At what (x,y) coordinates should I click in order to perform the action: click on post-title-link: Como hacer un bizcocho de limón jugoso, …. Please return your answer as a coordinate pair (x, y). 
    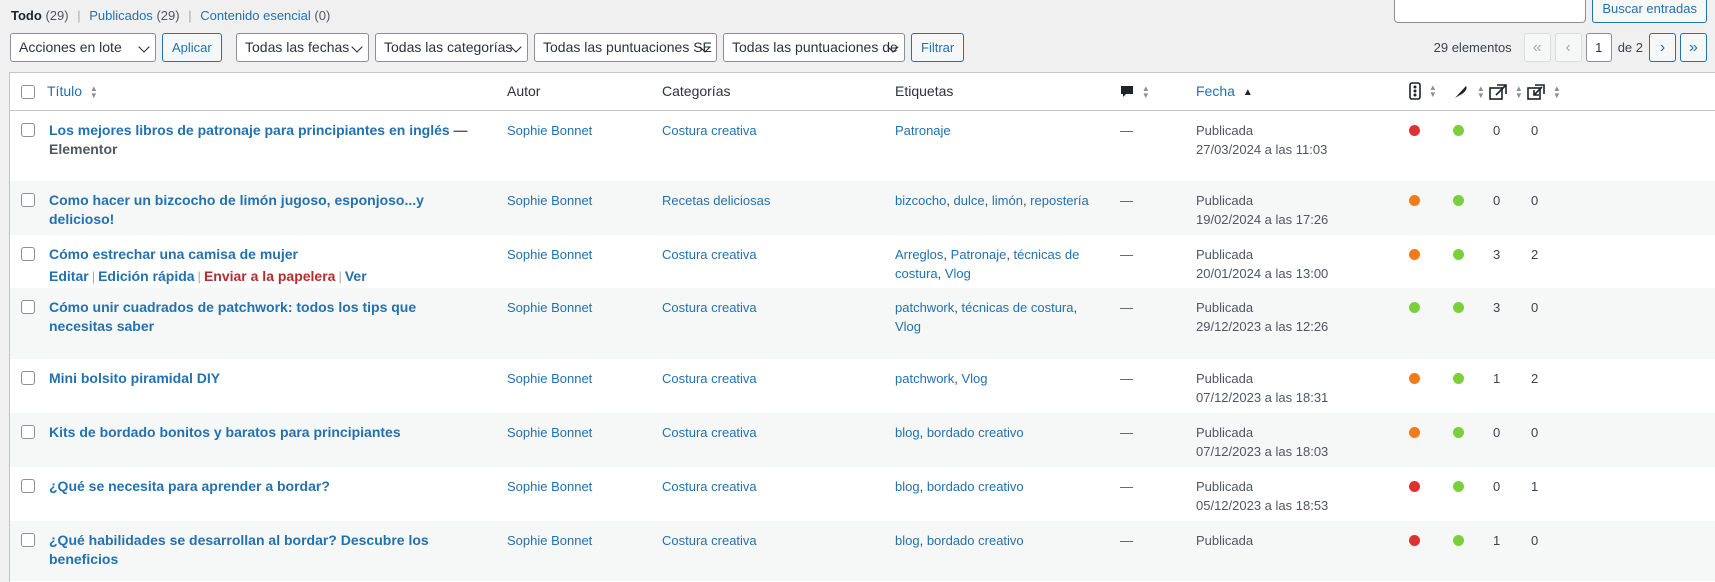
    Looking at the image, I should click on (236, 209).